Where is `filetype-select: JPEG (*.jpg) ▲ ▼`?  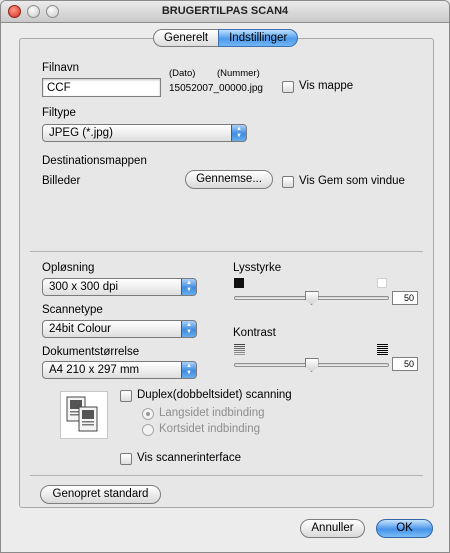 filetype-select: JPEG (*.jpg) ▲ ▼ is located at coordinates (144, 133).